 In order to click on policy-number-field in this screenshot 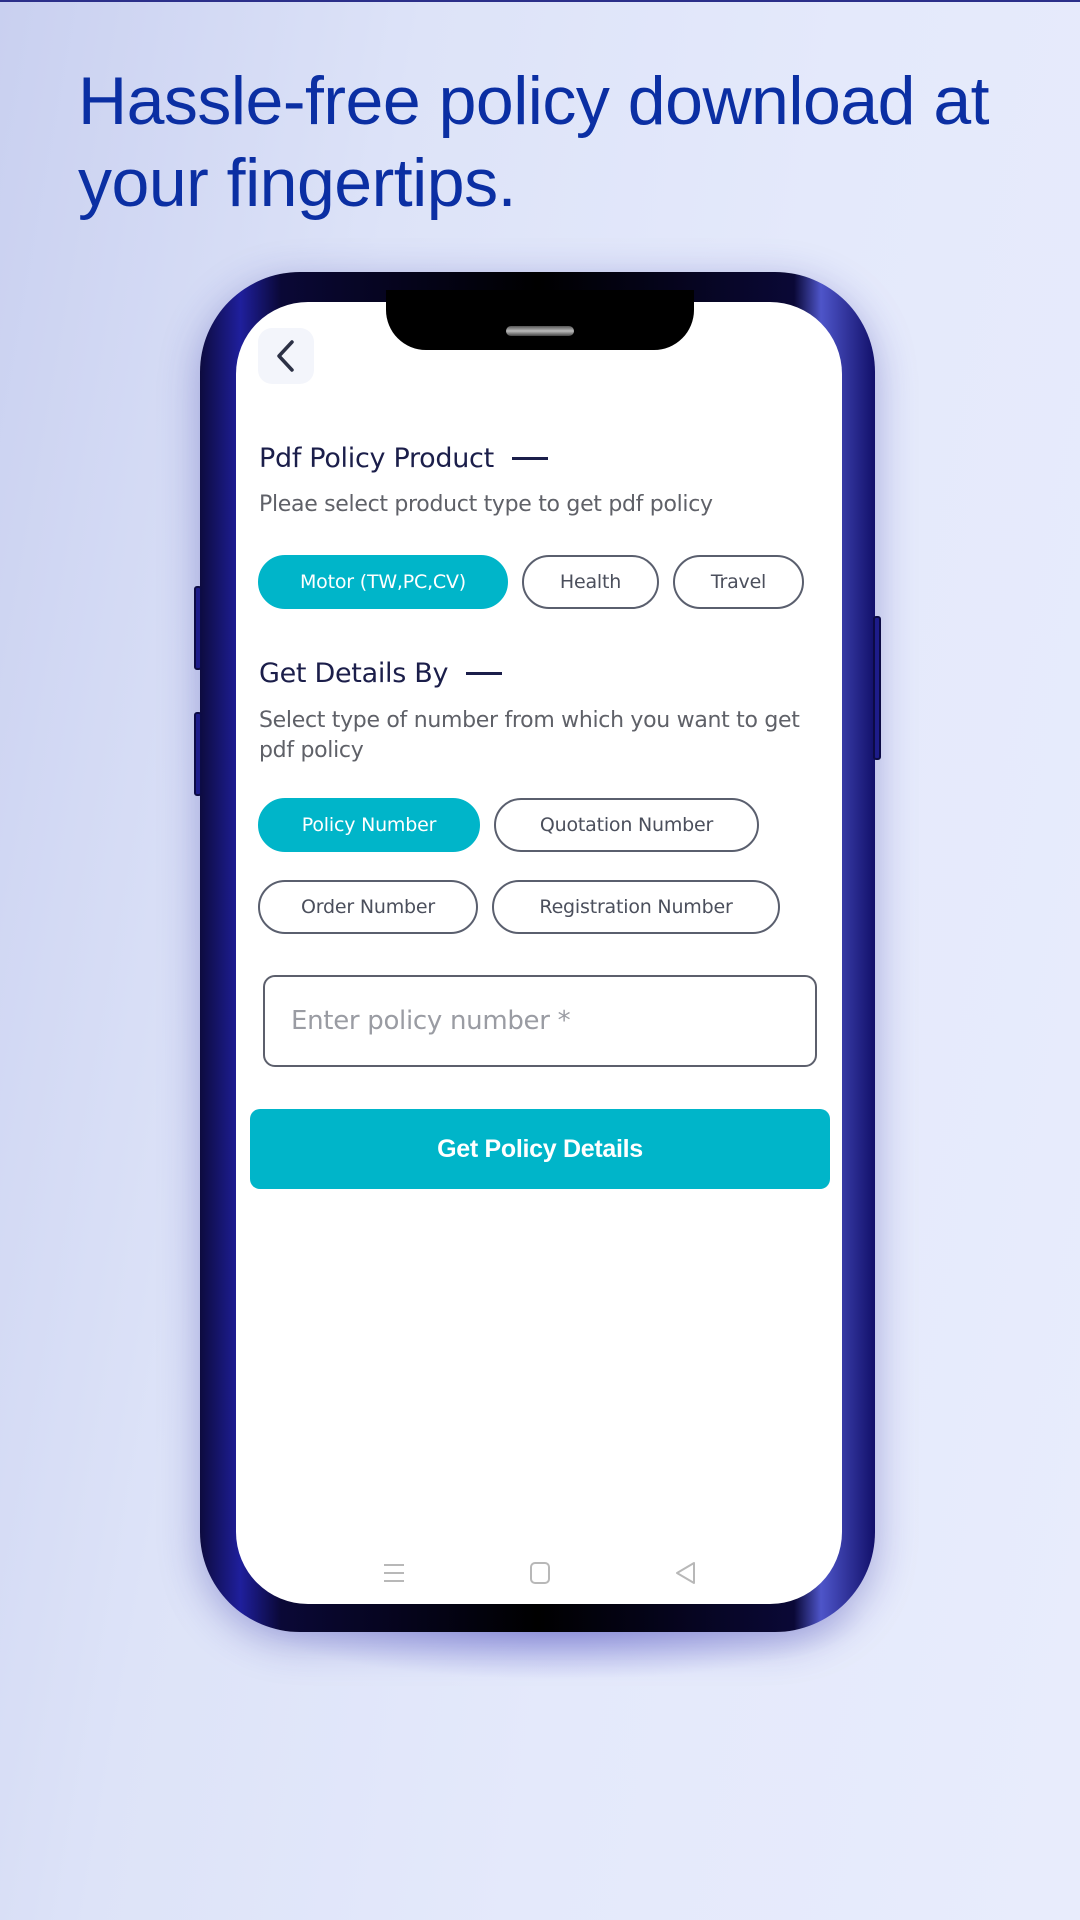, I will do `click(540, 1021)`.